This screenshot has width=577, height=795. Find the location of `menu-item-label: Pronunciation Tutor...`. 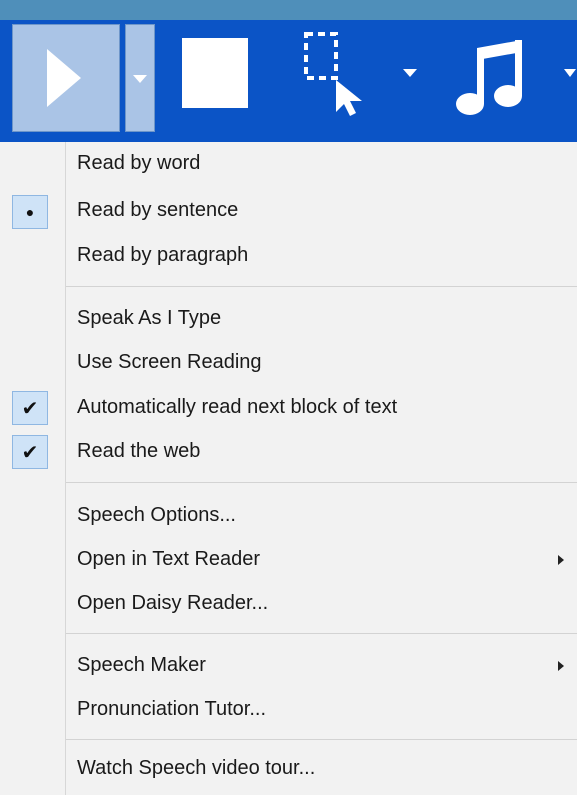

menu-item-label: Pronunciation Tutor... is located at coordinates (172, 709).